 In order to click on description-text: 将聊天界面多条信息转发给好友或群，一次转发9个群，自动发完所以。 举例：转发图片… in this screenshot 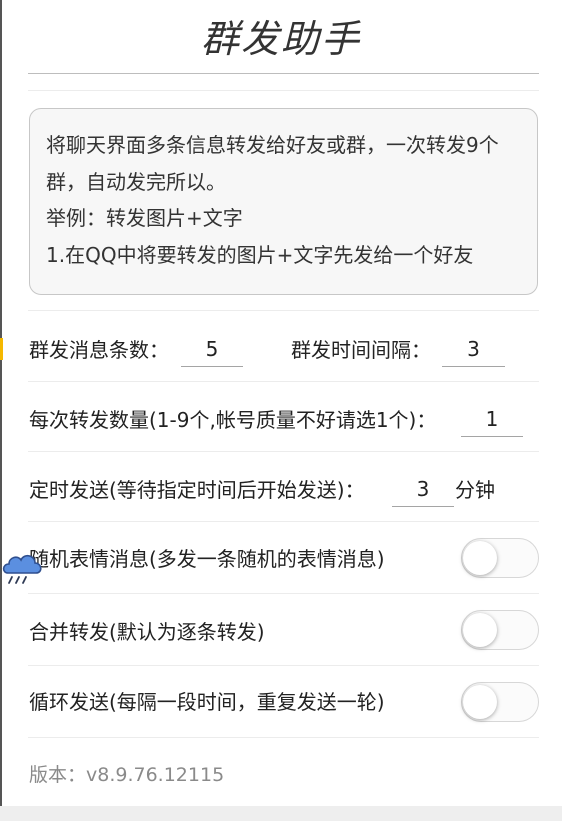, I will do `click(272, 200)`.